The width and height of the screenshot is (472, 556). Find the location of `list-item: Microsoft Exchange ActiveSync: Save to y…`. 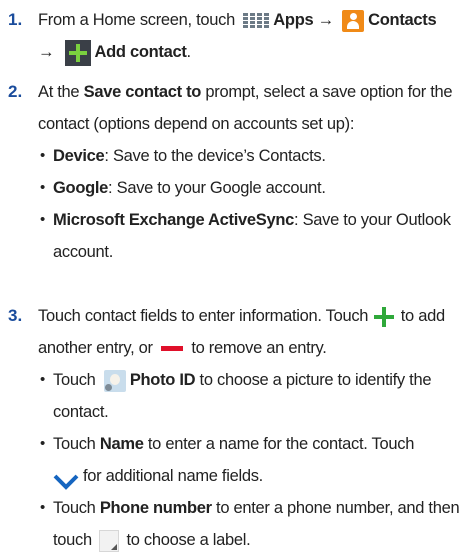

list-item: Microsoft Exchange ActiveSync: Save to y… is located at coordinates (252, 236).